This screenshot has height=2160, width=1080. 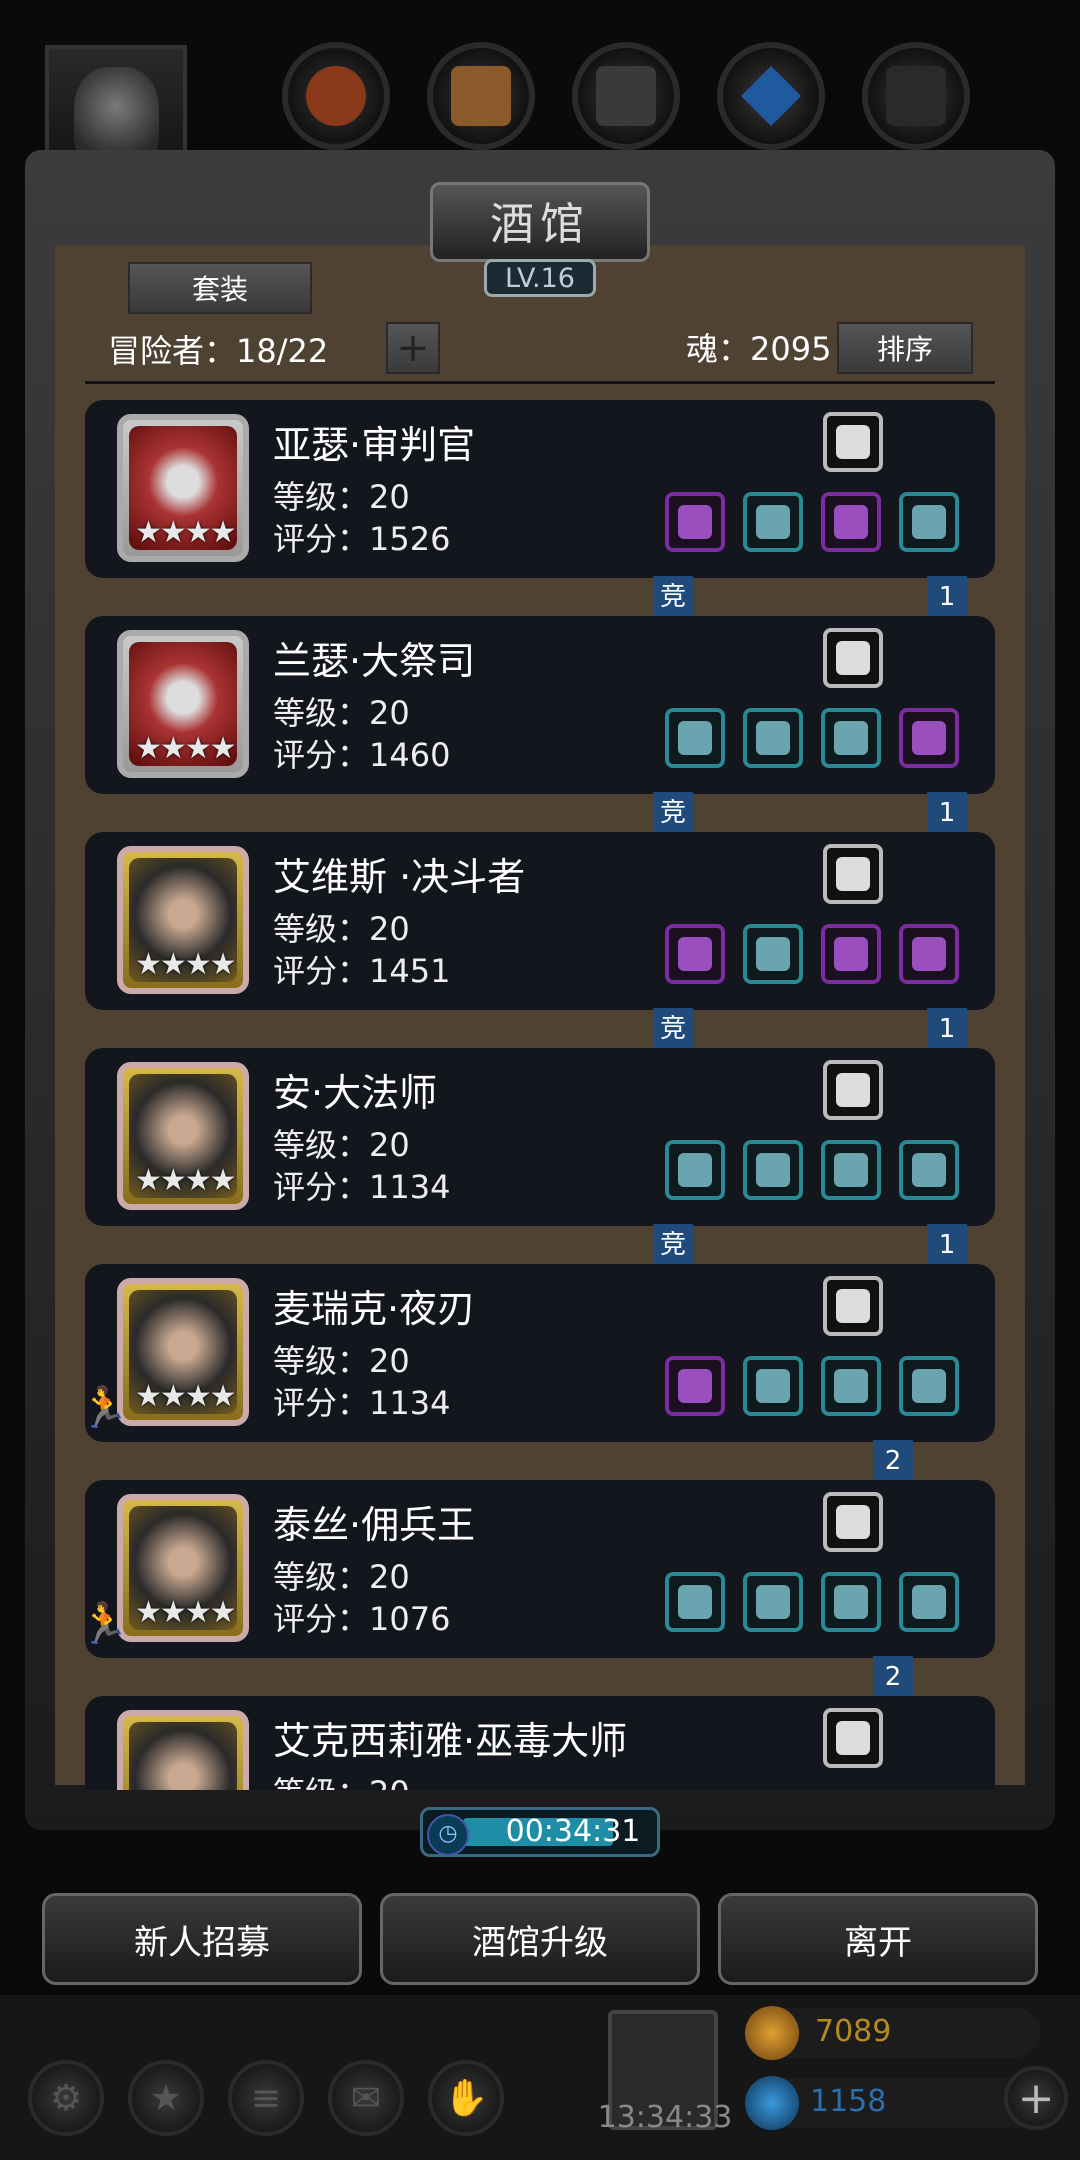 What do you see at coordinates (366, 2098) in the screenshot?
I see `mail-icon: ✉` at bounding box center [366, 2098].